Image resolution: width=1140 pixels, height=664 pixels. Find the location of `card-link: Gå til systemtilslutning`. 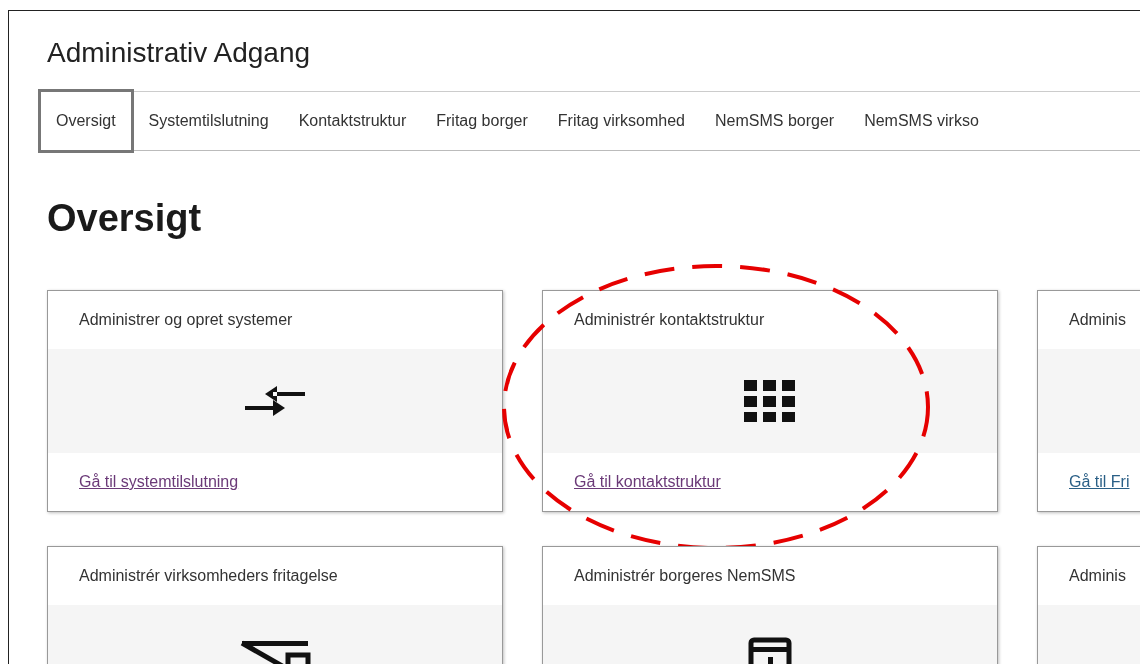

card-link: Gå til systemtilslutning is located at coordinates (159, 482).